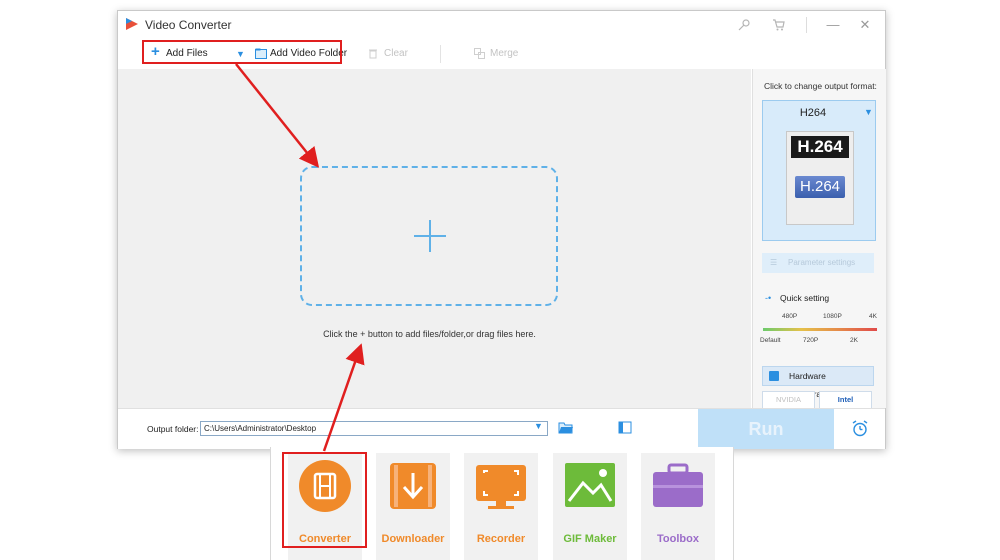  I want to click on annotation-arrows, so click(300, 257).